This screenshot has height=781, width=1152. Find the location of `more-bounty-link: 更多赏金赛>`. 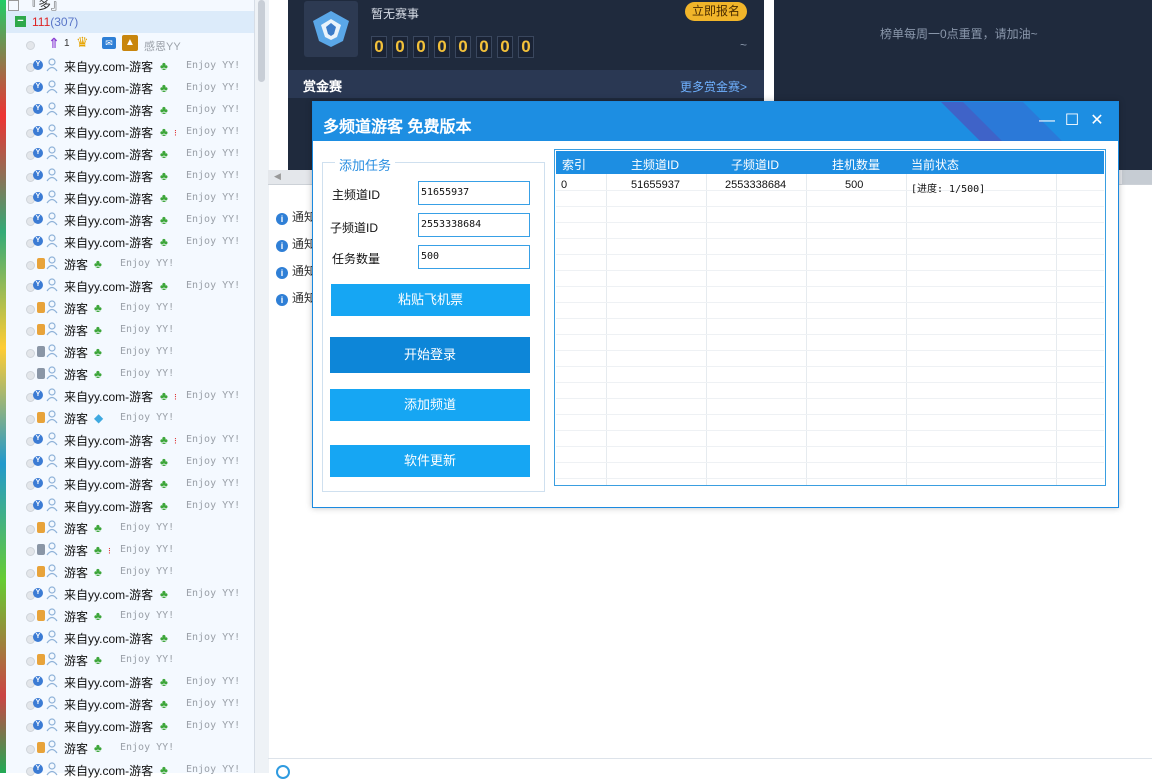

more-bounty-link: 更多赏金赛> is located at coordinates (713, 86).